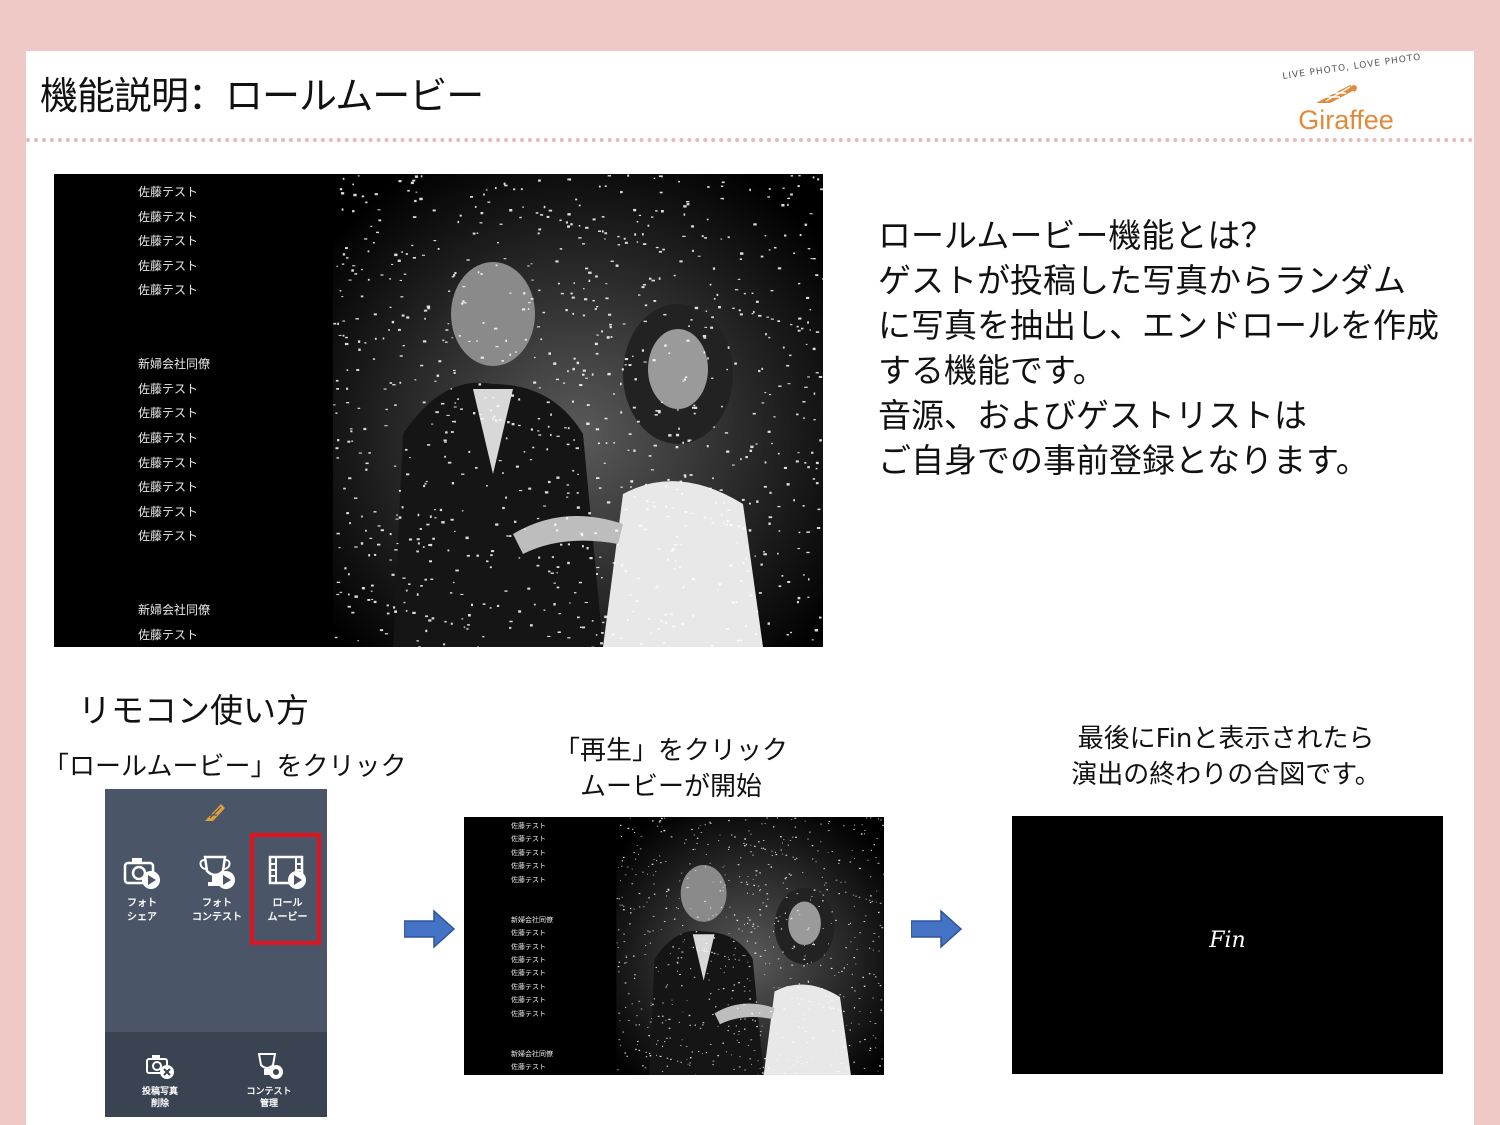 This screenshot has width=1500, height=1125. What do you see at coordinates (269, 1081) in the screenshot?
I see `contest-manage-button: コンテスト 管理` at bounding box center [269, 1081].